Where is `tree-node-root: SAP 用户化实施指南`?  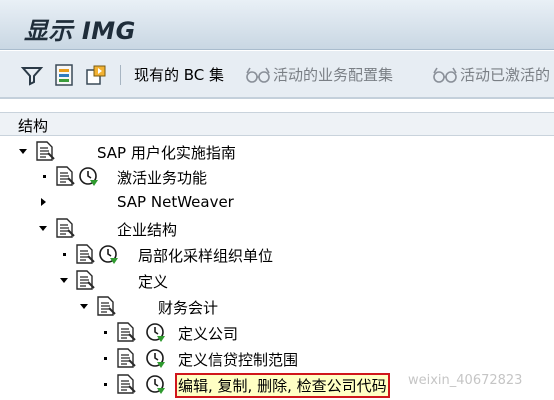
tree-node-root: SAP 用户化实施指南 is located at coordinates (277, 152).